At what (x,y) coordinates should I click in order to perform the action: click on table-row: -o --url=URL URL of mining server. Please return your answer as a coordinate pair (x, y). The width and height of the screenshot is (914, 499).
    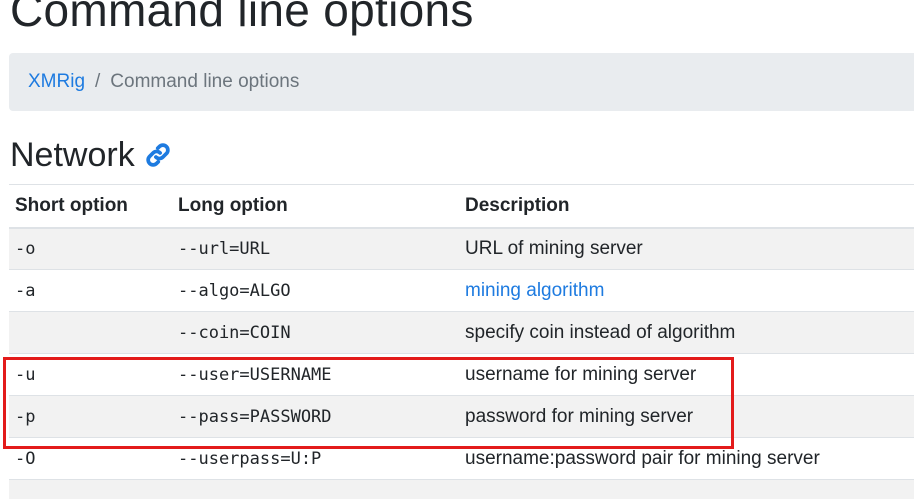
    Looking at the image, I should click on (461, 248).